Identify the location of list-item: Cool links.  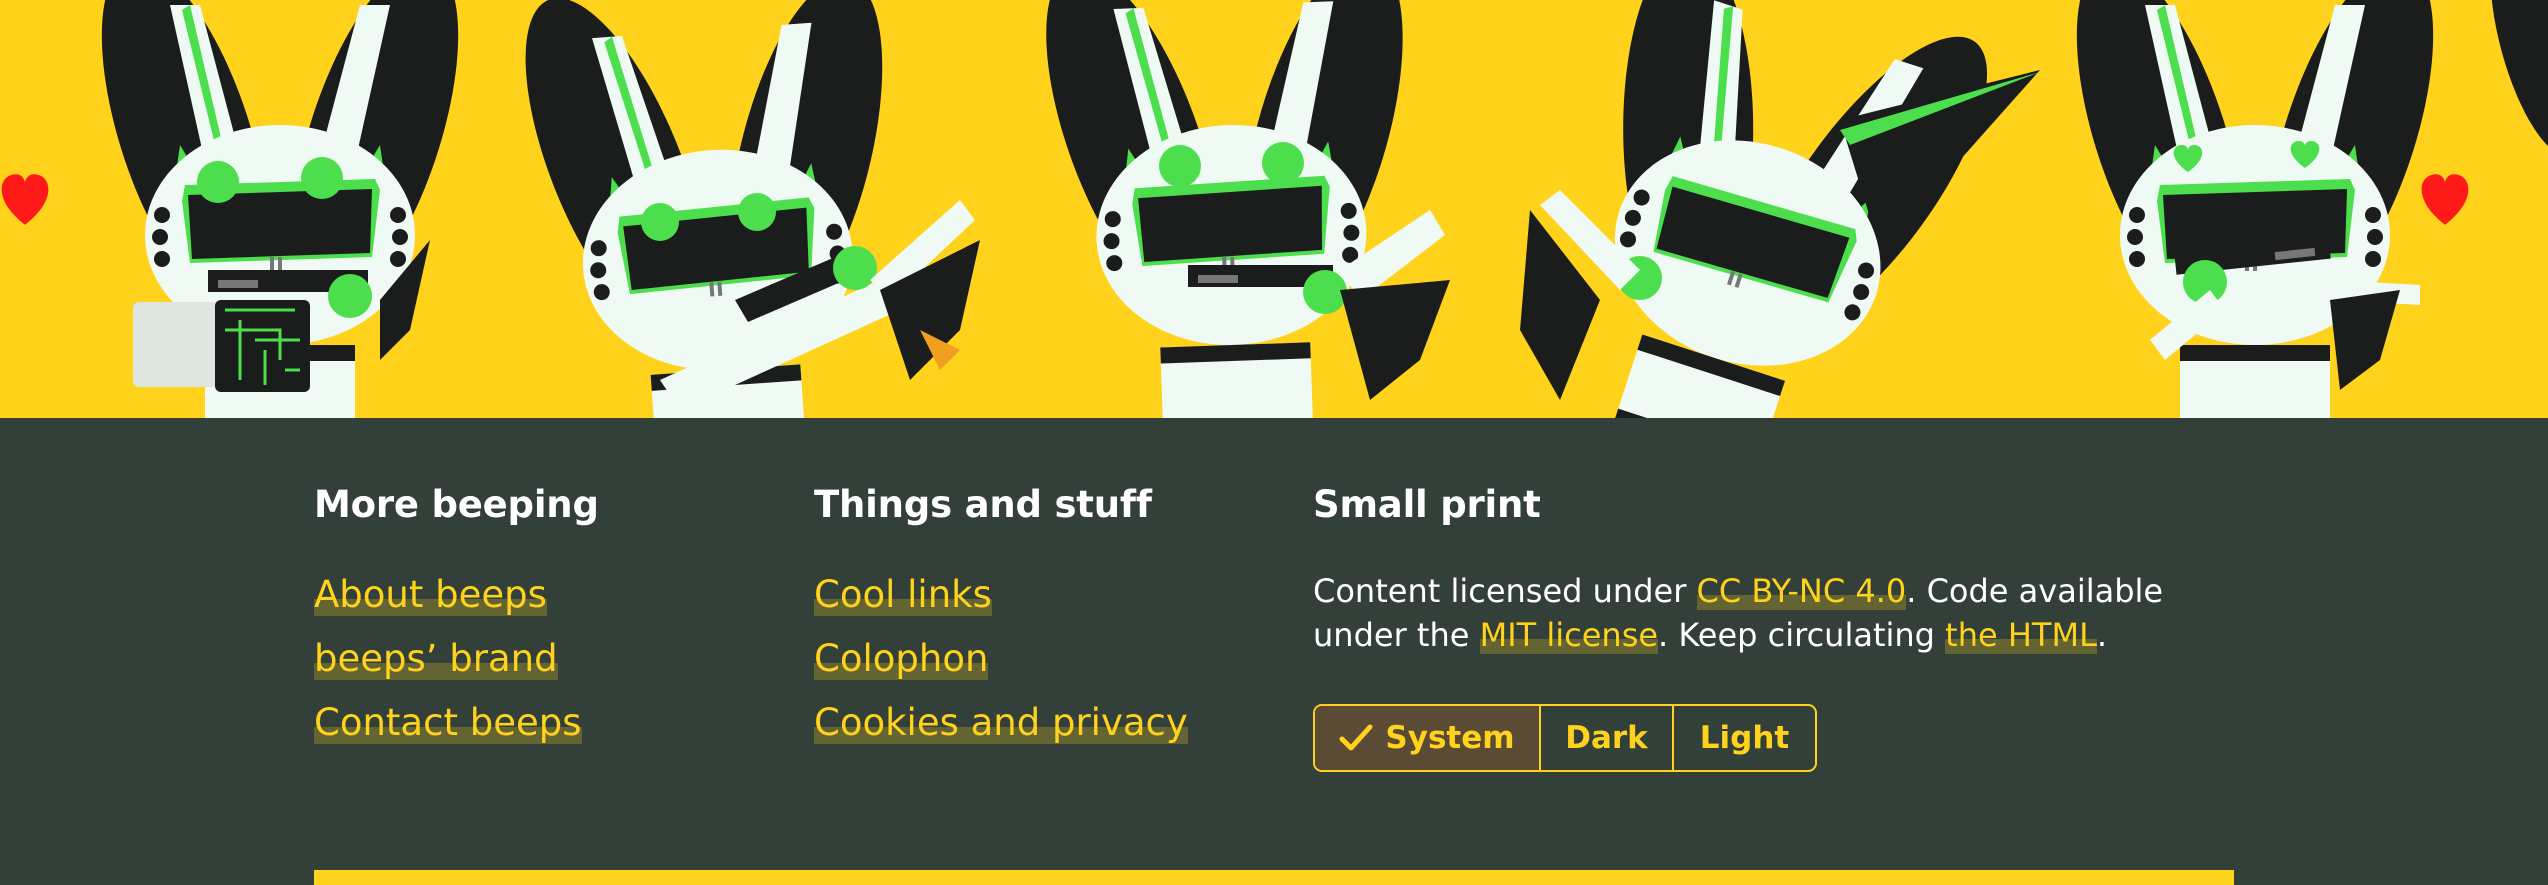
(1001, 603).